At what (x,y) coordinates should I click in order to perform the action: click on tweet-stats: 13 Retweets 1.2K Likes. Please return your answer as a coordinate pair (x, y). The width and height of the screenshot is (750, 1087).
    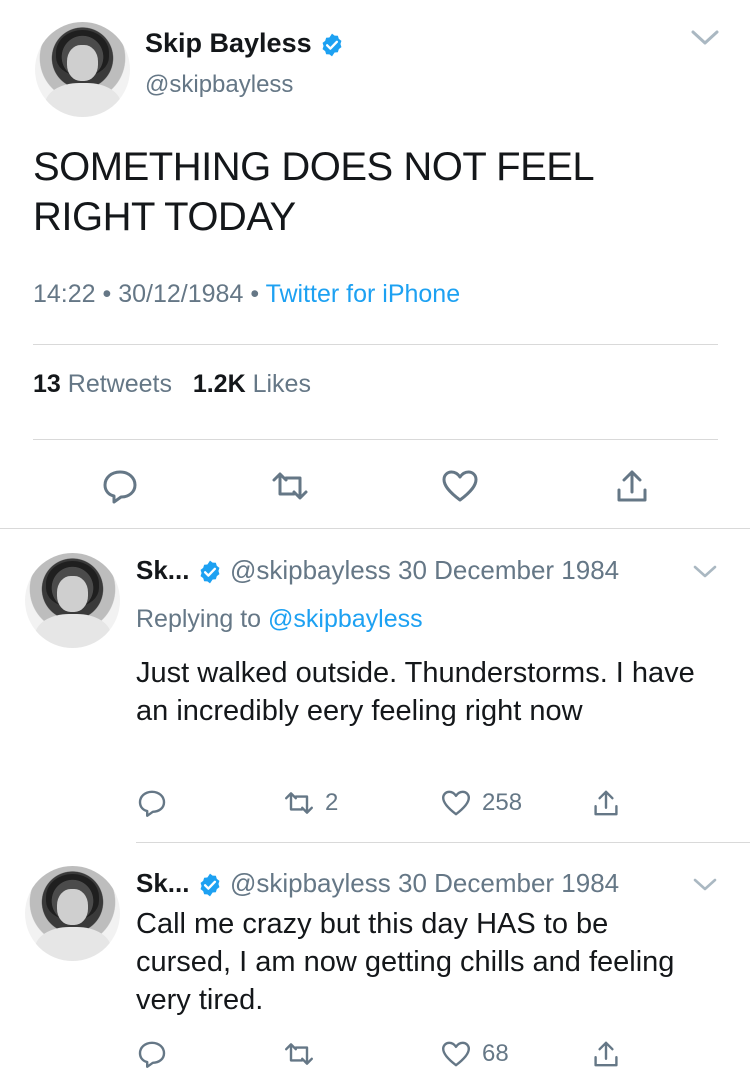
    Looking at the image, I should click on (172, 384).